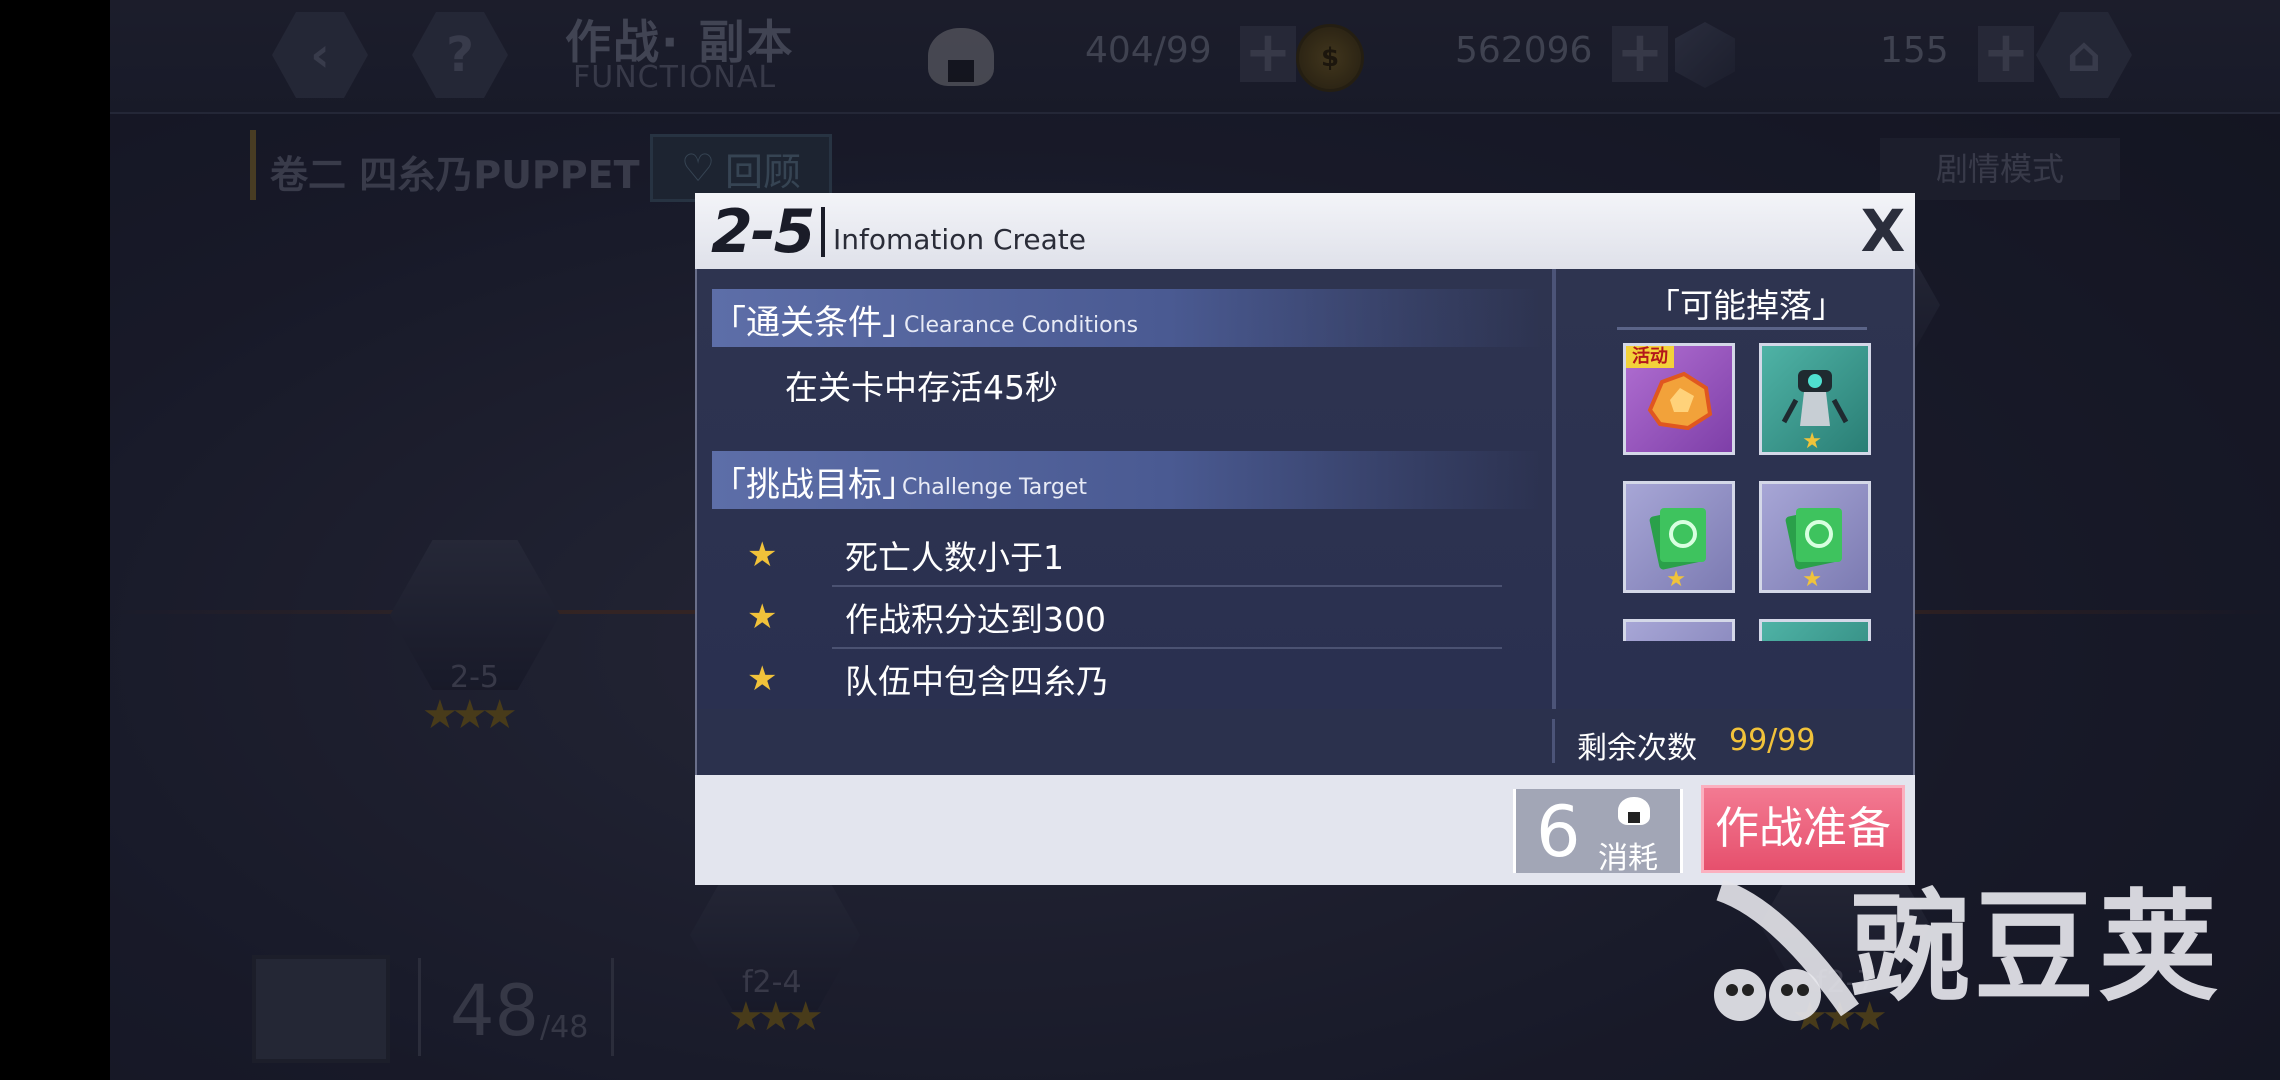  I want to click on challenge-section-header: 「挑战目标」 Challenge Target, so click(1127, 480).